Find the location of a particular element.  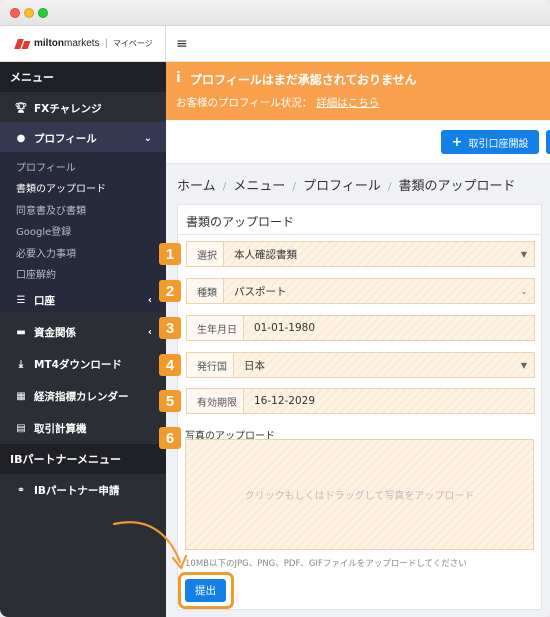

hamburger-menu-icon: ≡ is located at coordinates (182, 44).